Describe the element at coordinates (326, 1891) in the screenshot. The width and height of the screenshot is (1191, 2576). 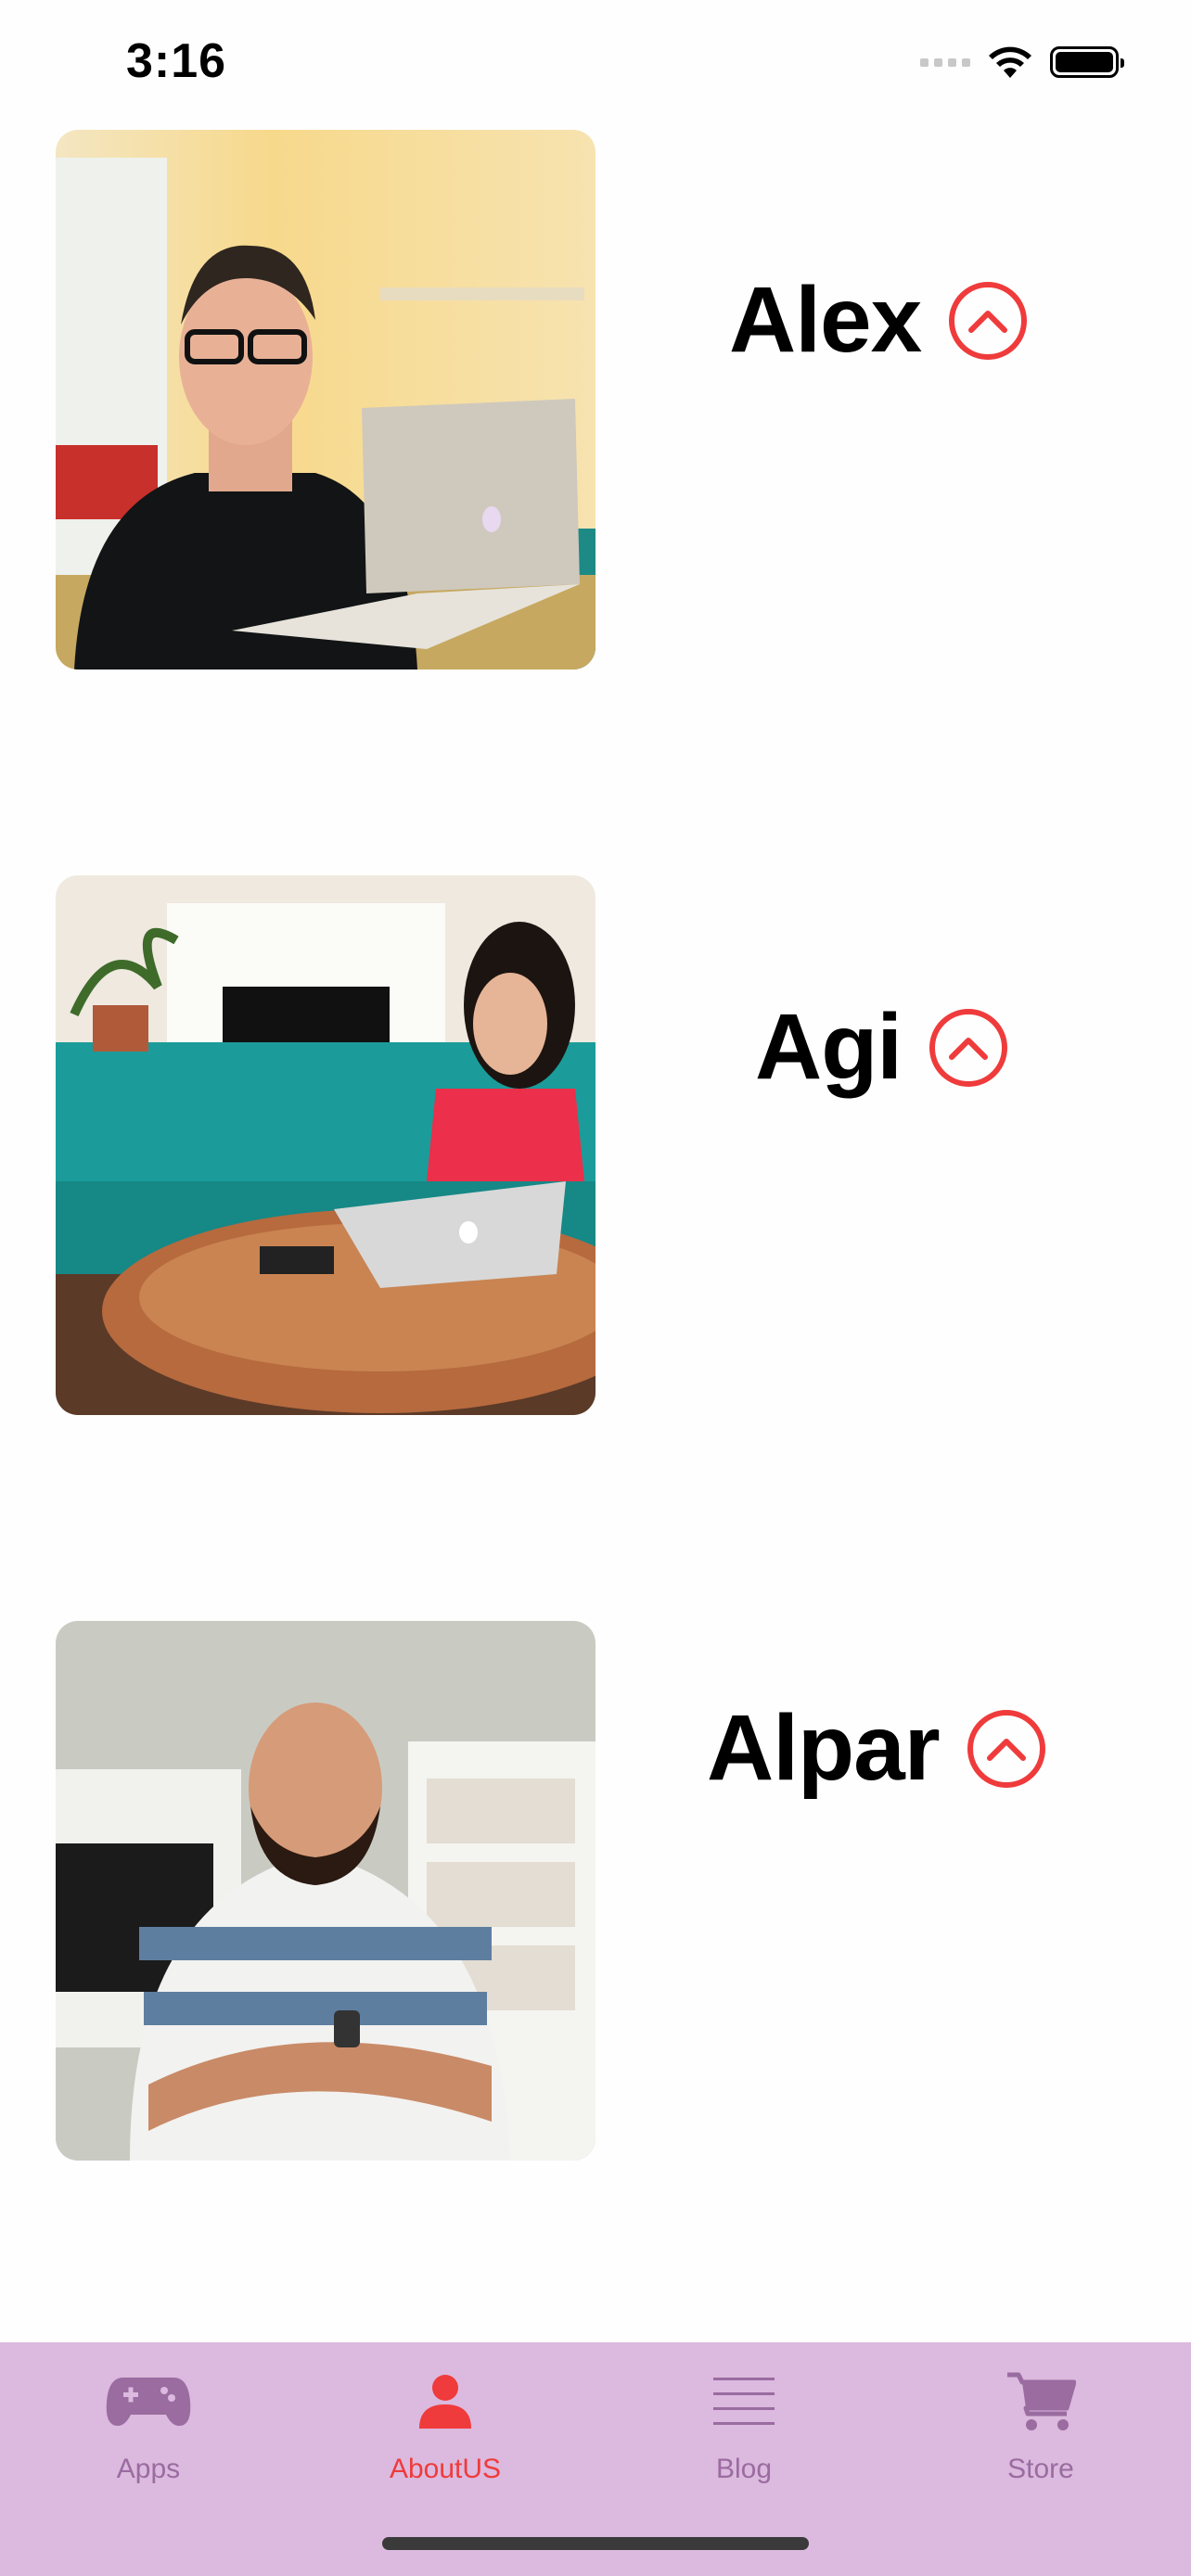
I see `profile-photo-alpar` at that location.